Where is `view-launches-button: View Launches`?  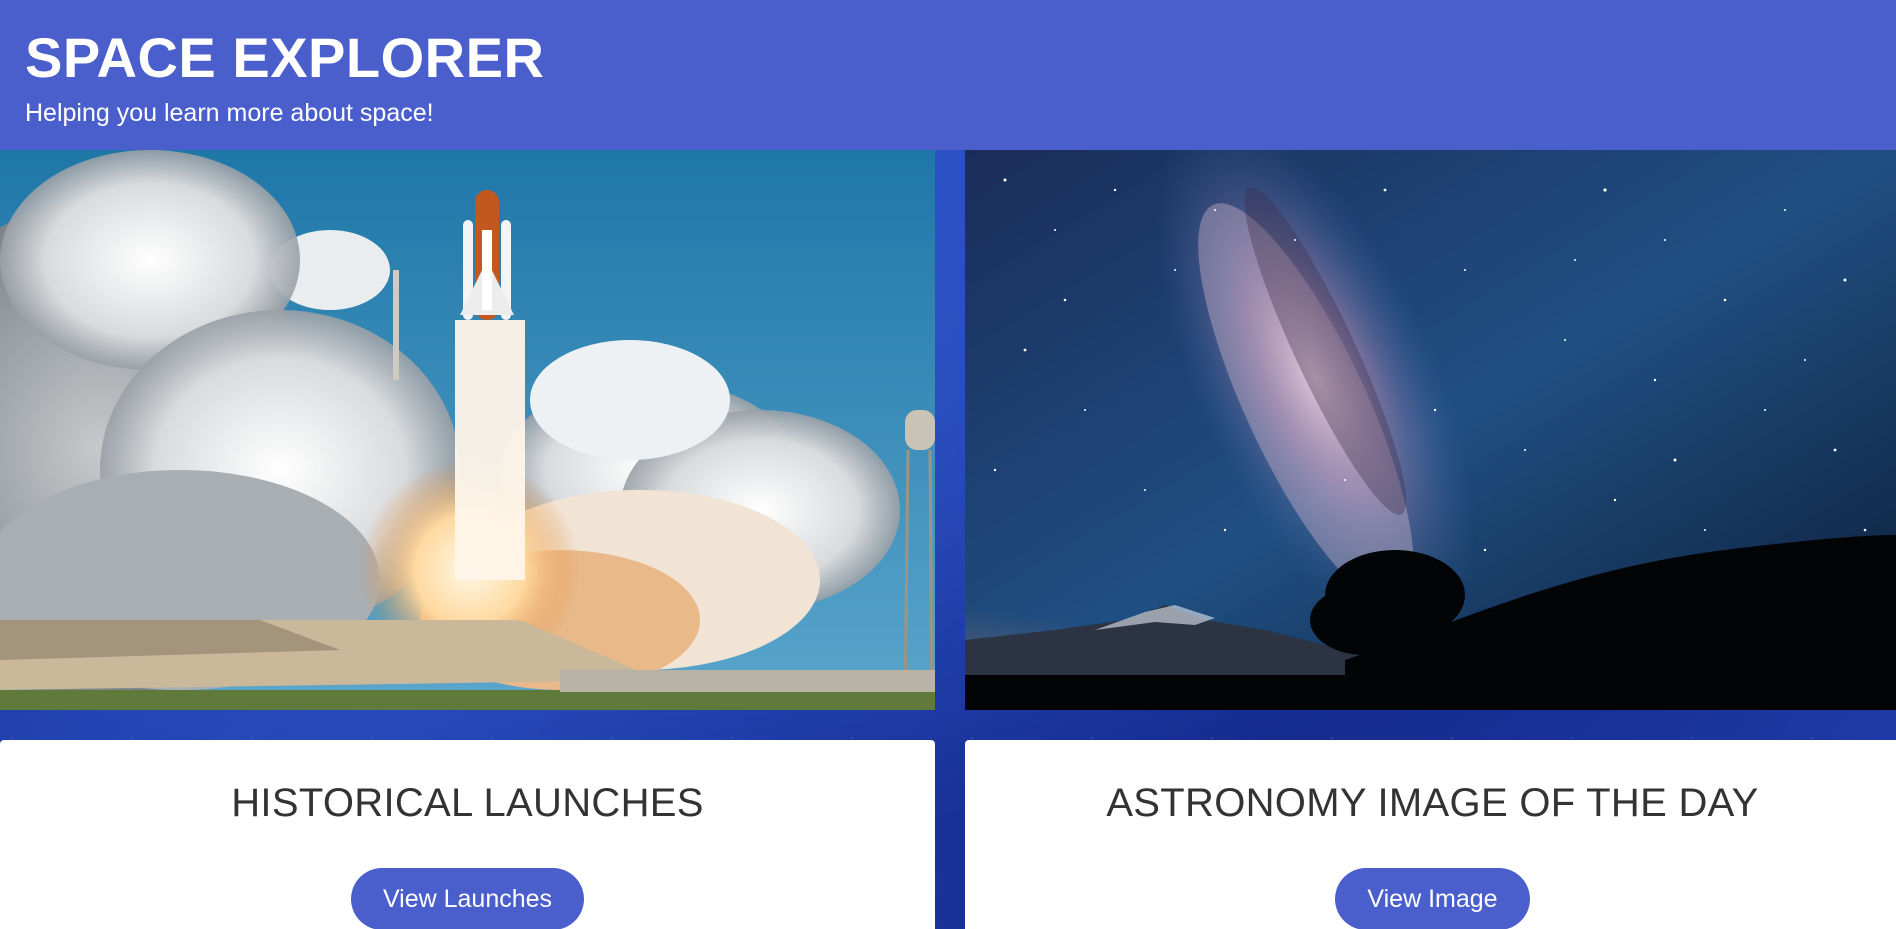 view-launches-button: View Launches is located at coordinates (467, 898).